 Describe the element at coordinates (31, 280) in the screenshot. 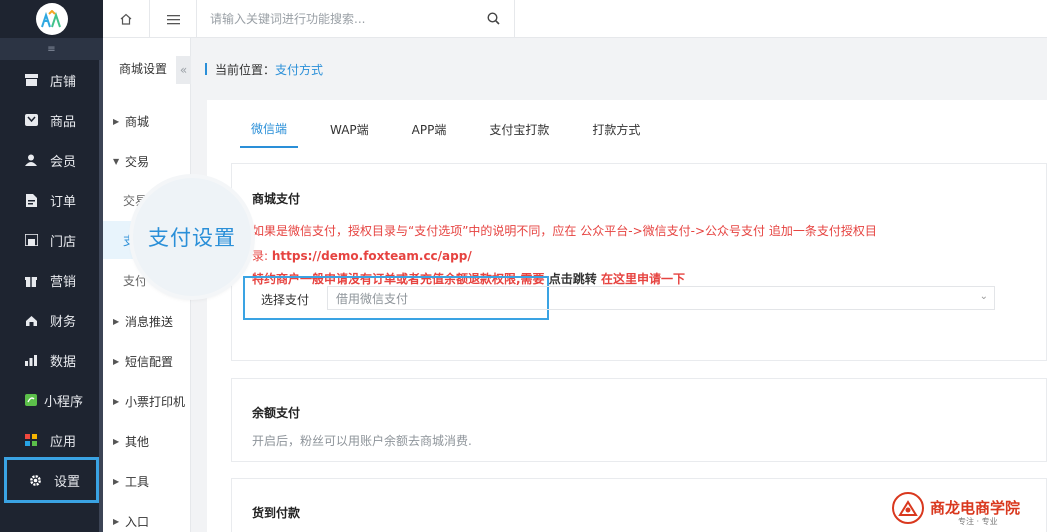

I see `gift-icon` at that location.